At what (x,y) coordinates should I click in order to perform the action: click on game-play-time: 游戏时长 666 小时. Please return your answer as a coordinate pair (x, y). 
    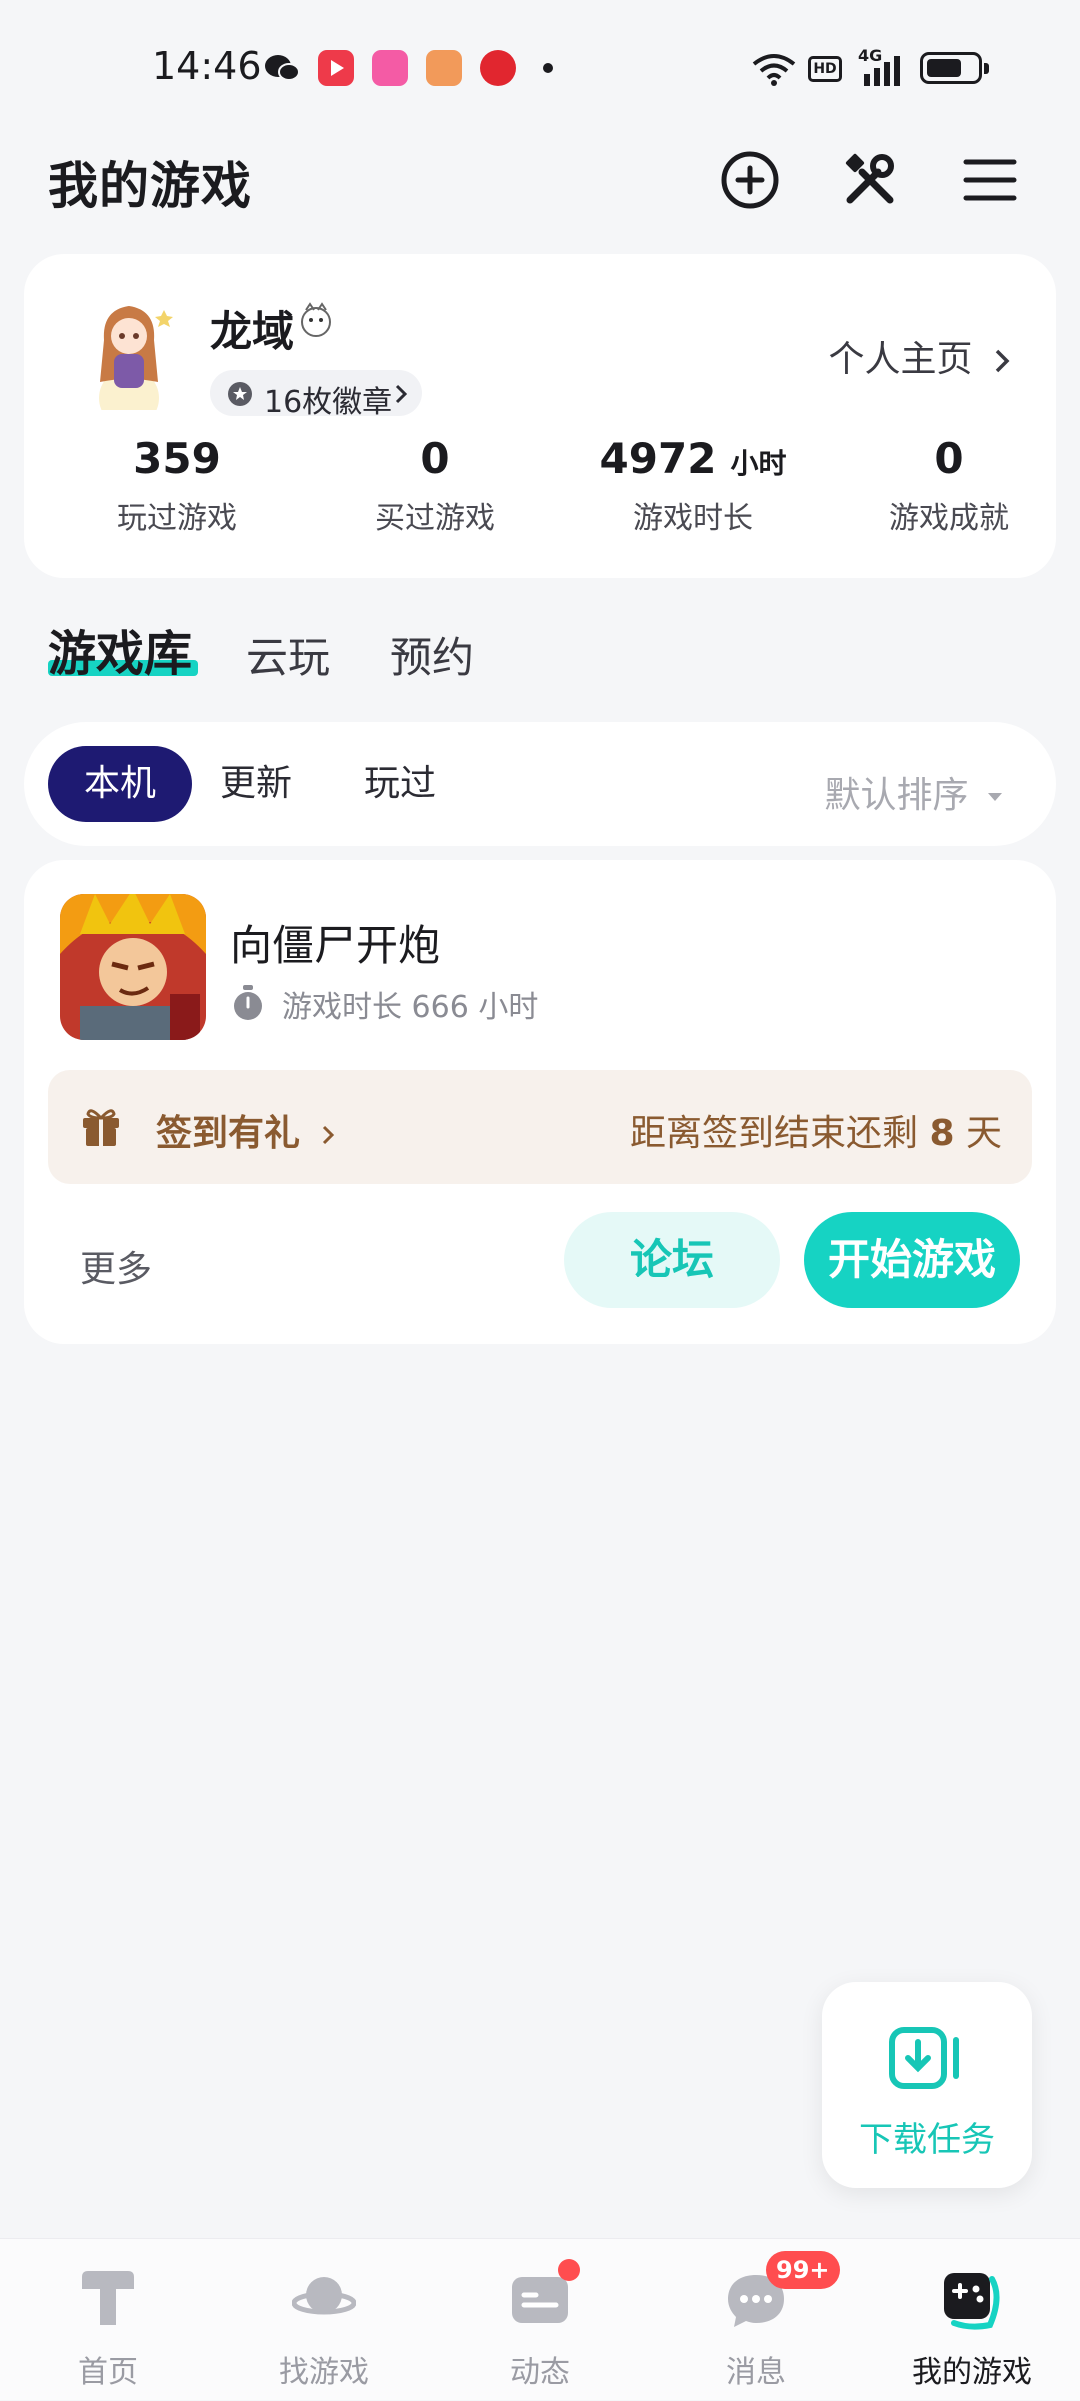
    Looking at the image, I should click on (410, 1007).